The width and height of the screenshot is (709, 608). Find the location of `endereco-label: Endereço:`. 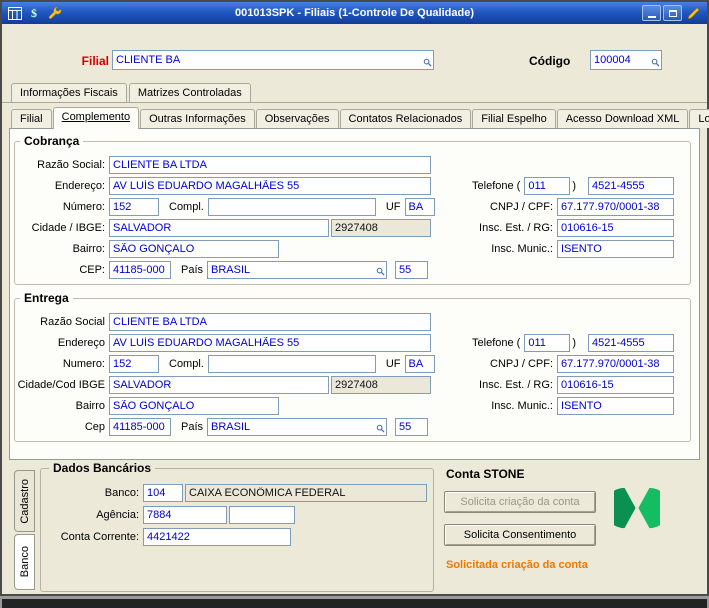

endereco-label: Endereço: is located at coordinates (79, 185).